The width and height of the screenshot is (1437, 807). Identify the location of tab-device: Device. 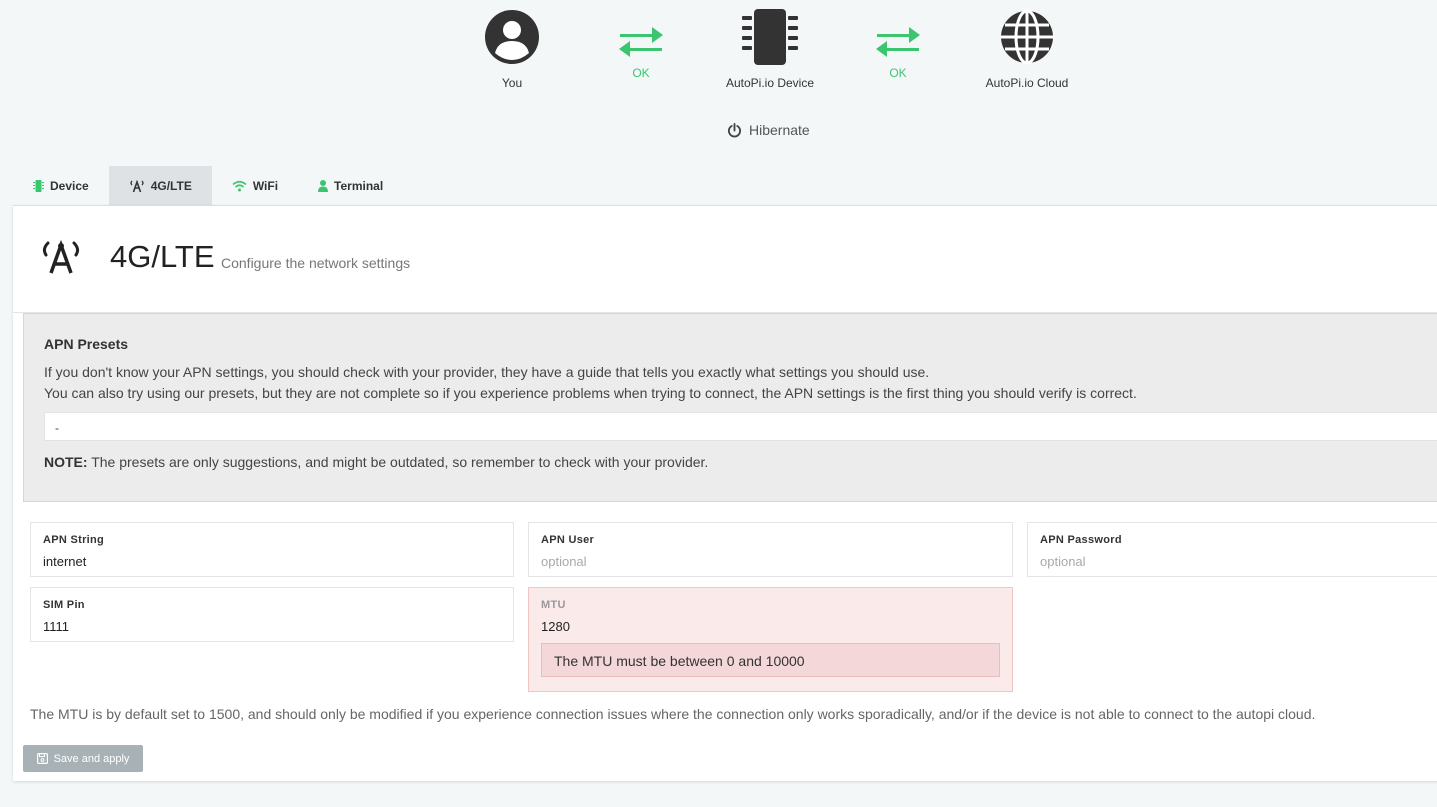
(61, 186).